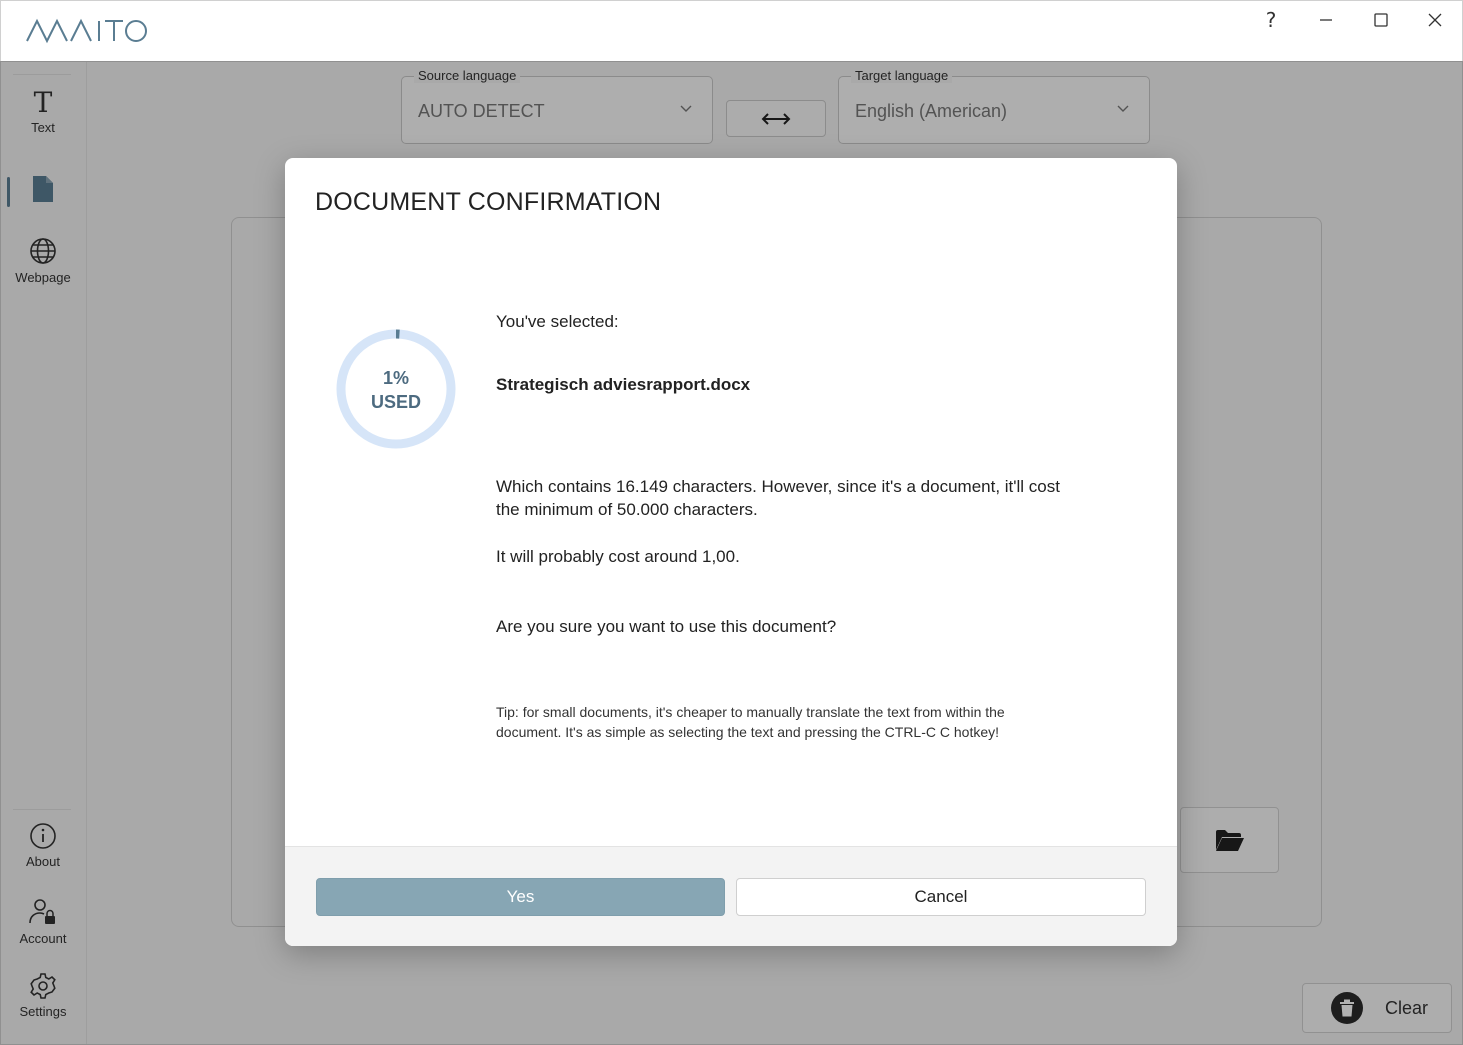 The height and width of the screenshot is (1045, 1463). I want to click on cost-estimate-text: It will probably cost around 1,00., so click(618, 556).